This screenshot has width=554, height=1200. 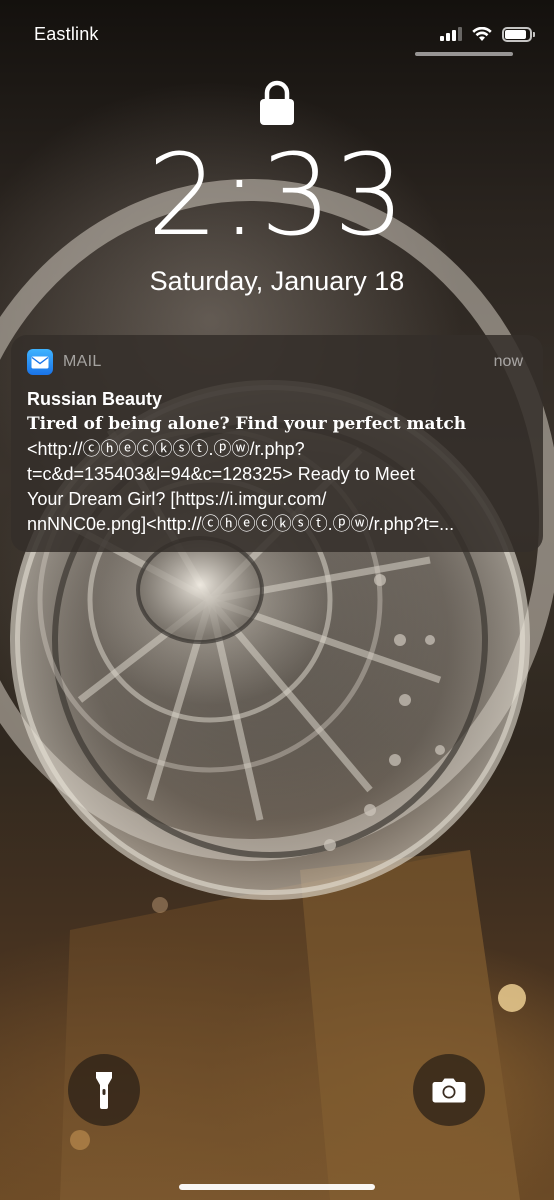 What do you see at coordinates (482, 33) in the screenshot?
I see `wifi-icon` at bounding box center [482, 33].